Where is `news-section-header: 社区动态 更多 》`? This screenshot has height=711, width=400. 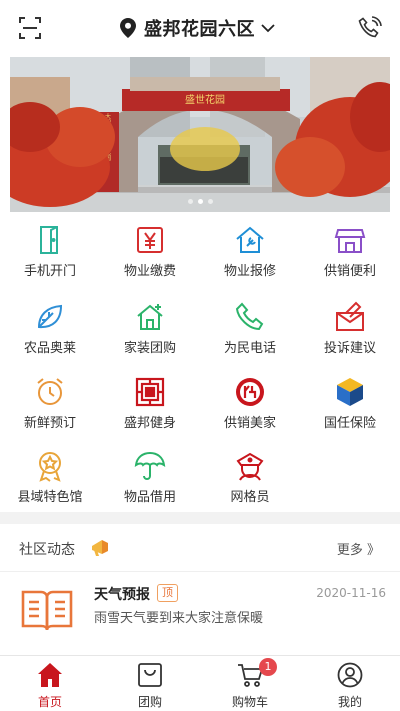
news-section-header: 社区动态 更多 》 is located at coordinates (200, 548).